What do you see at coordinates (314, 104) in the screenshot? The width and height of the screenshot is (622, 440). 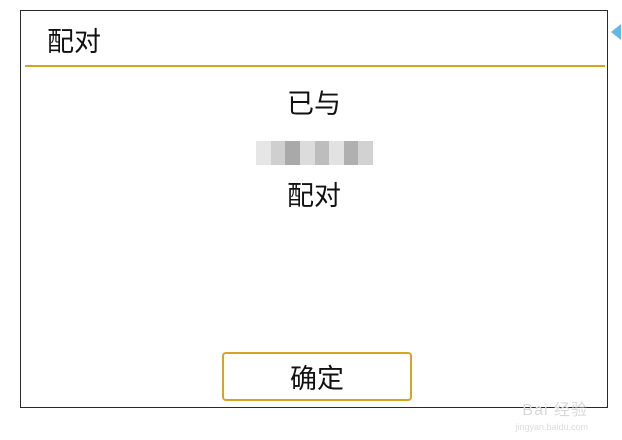 I see `message-line-prefix: 已与` at bounding box center [314, 104].